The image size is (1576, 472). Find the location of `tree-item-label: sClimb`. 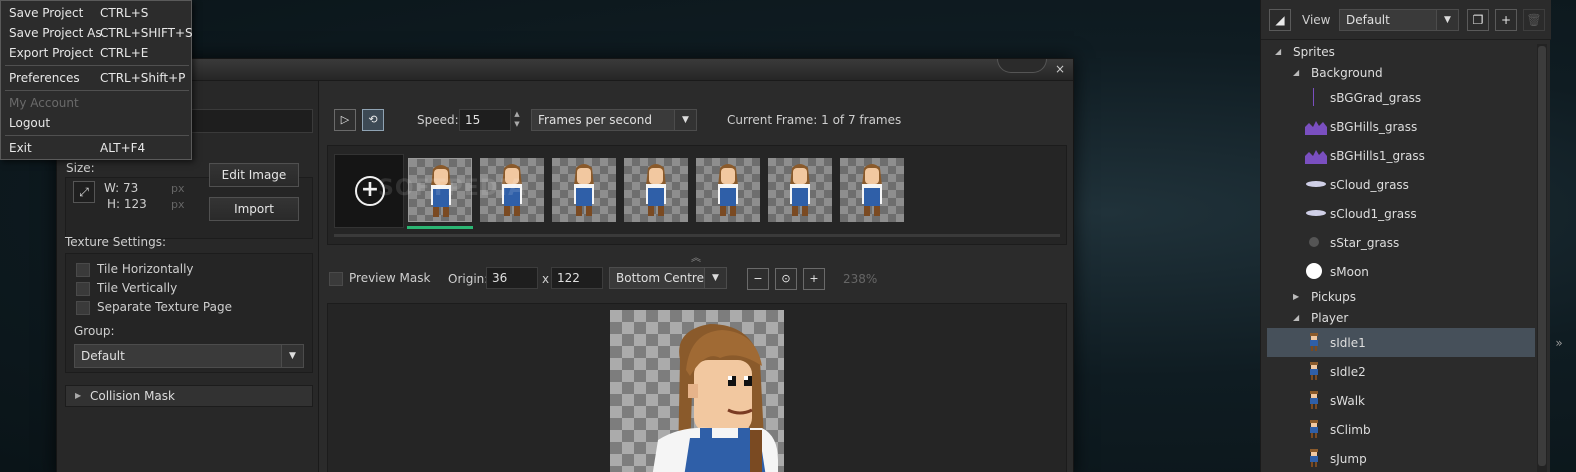

tree-item-label: sClimb is located at coordinates (1350, 430).